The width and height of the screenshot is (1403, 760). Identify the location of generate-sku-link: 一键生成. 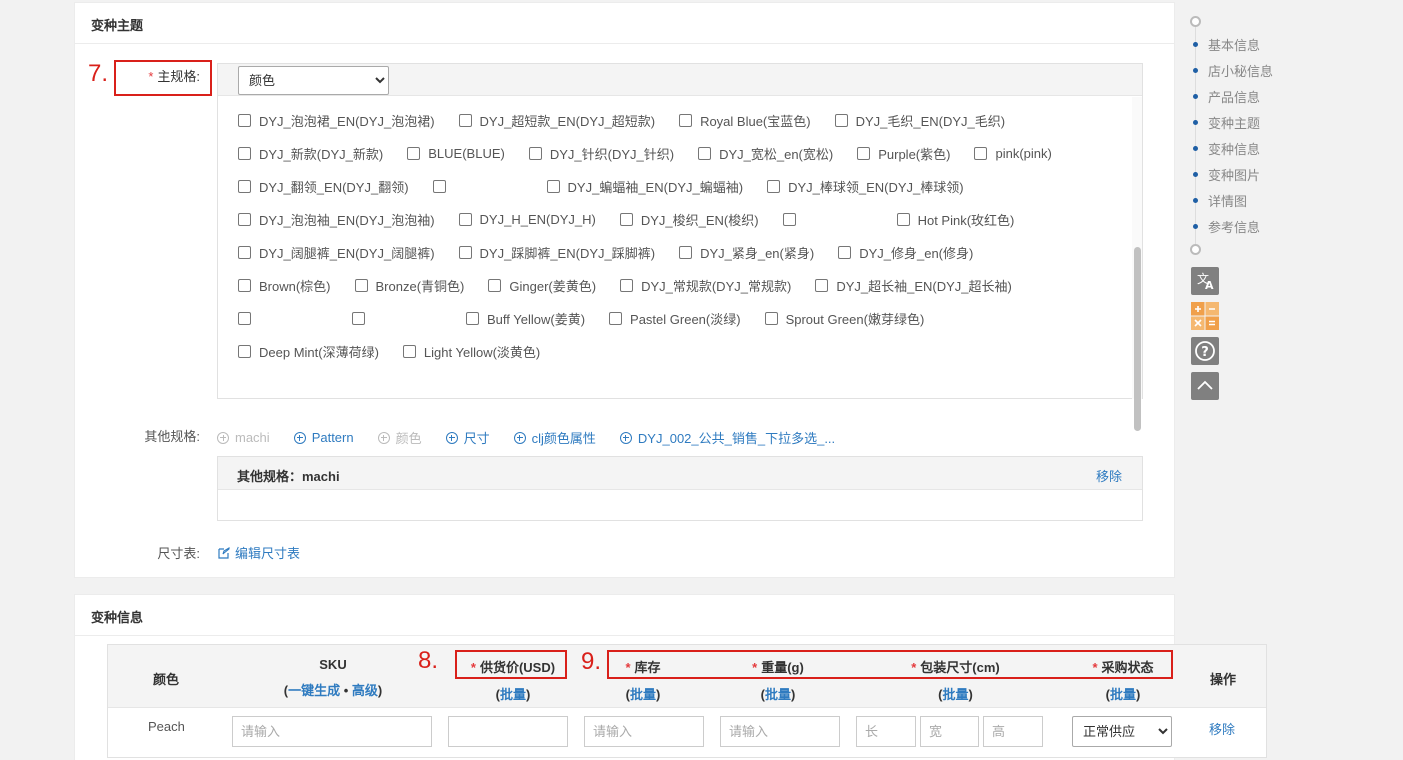
(314, 690).